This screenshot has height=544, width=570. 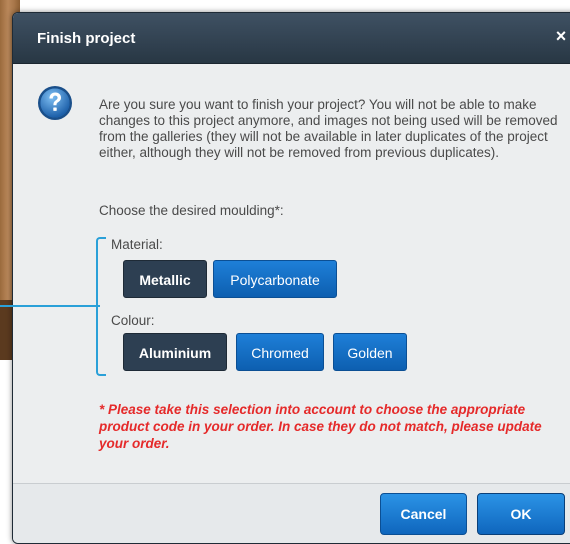 I want to click on cancel-button: Cancel, so click(x=423, y=514).